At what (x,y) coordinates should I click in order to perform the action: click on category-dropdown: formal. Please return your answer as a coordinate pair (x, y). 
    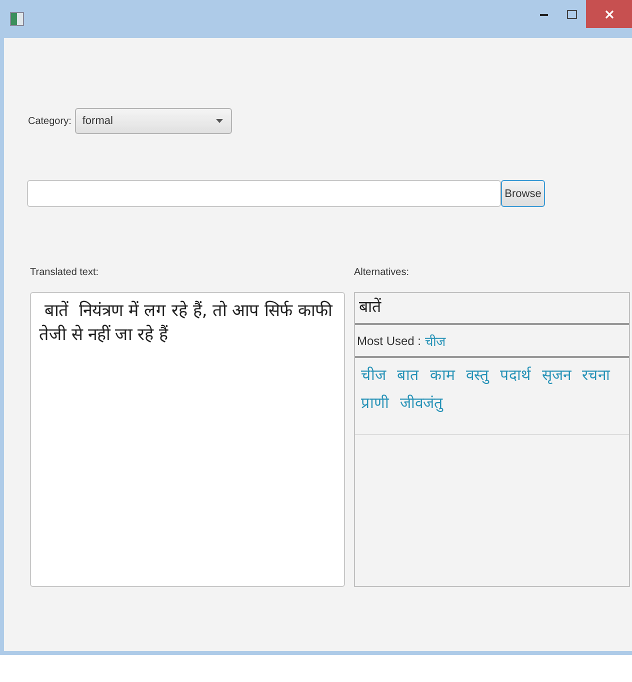
    Looking at the image, I should click on (153, 121).